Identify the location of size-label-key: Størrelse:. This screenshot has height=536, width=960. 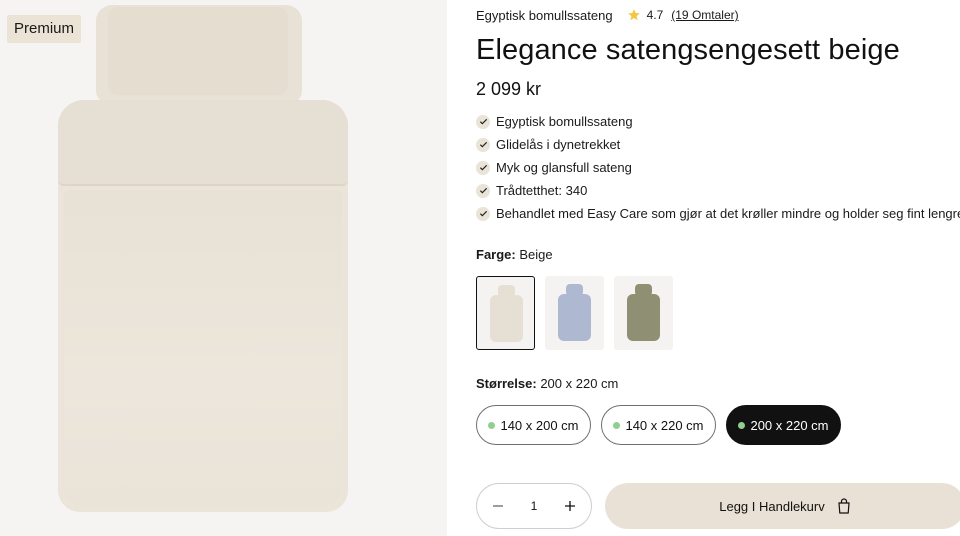
(506, 383).